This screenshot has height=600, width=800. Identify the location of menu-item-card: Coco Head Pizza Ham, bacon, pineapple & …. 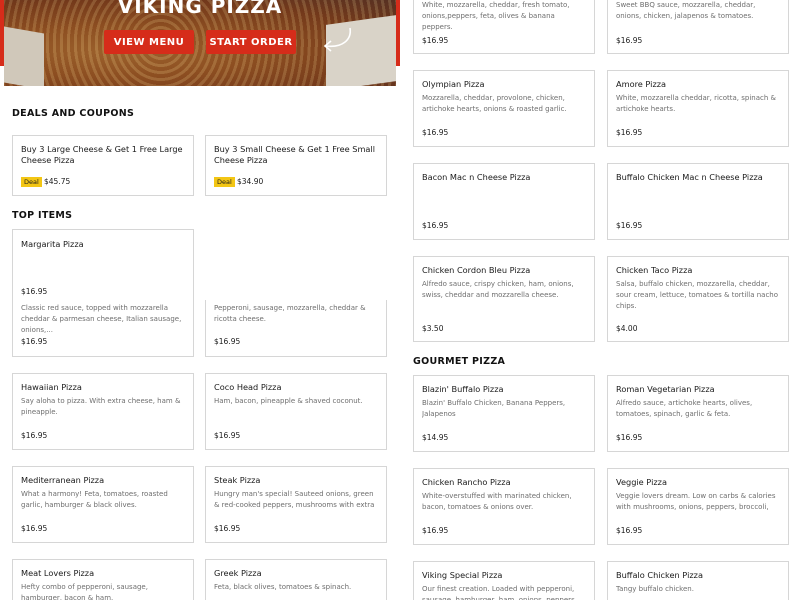
(296, 411).